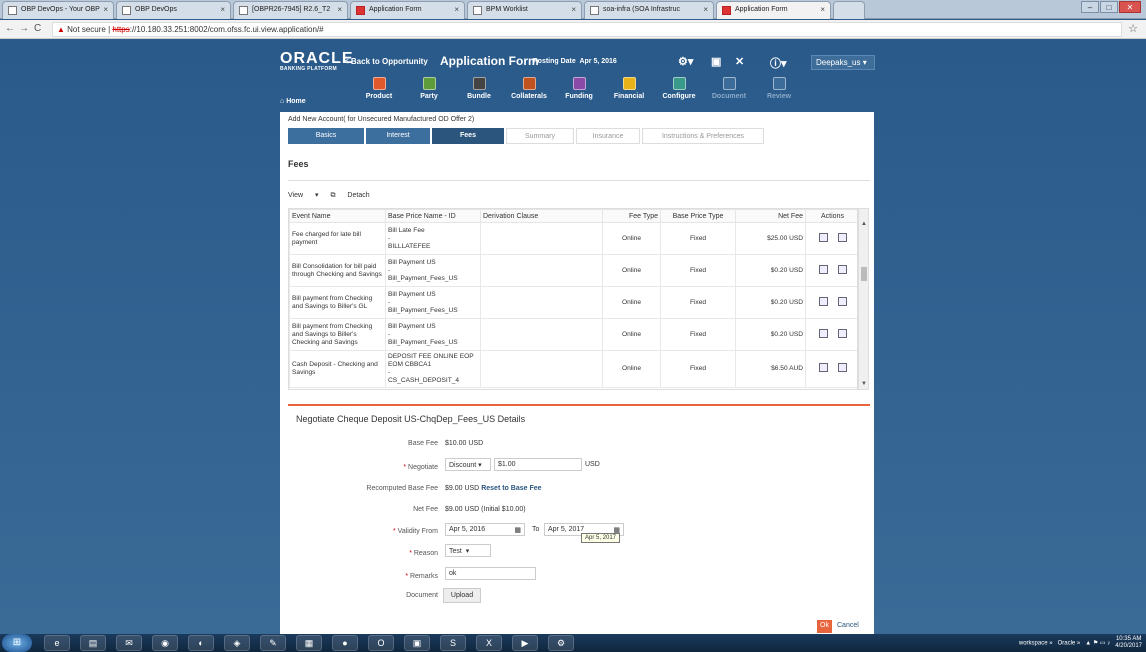 The image size is (1146, 652). What do you see at coordinates (468, 550) in the screenshot?
I see `reason-select: Test ▾` at bounding box center [468, 550].